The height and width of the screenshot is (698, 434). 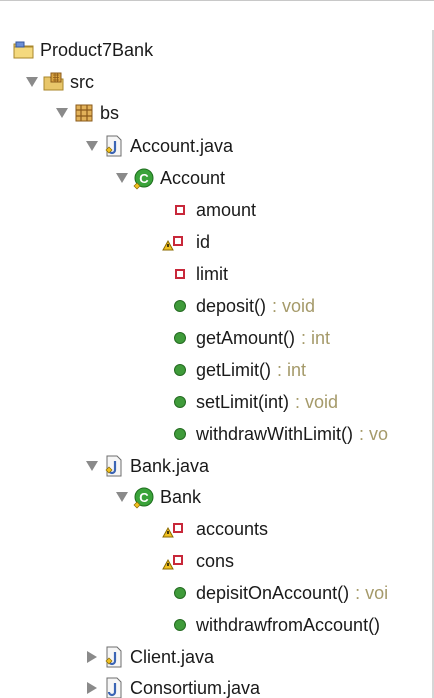 What do you see at coordinates (170, 465) in the screenshot?
I see `file-name: Bank.java` at bounding box center [170, 465].